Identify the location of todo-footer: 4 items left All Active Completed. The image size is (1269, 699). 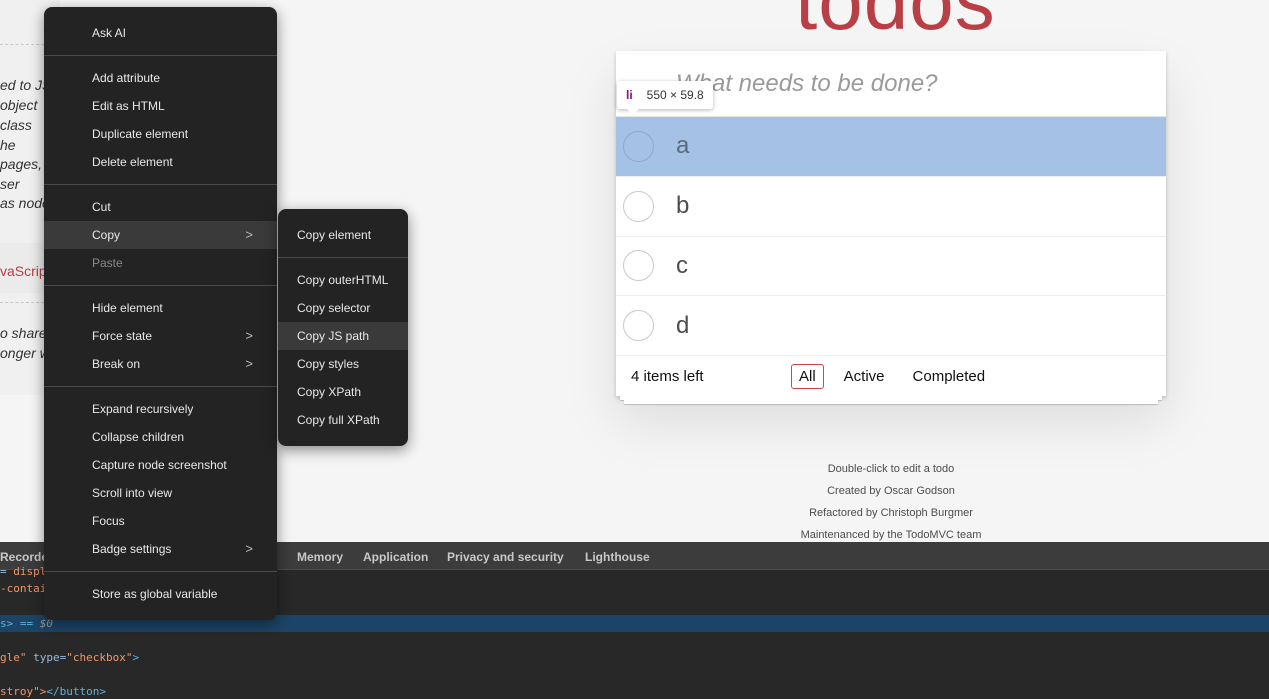
(891, 380).